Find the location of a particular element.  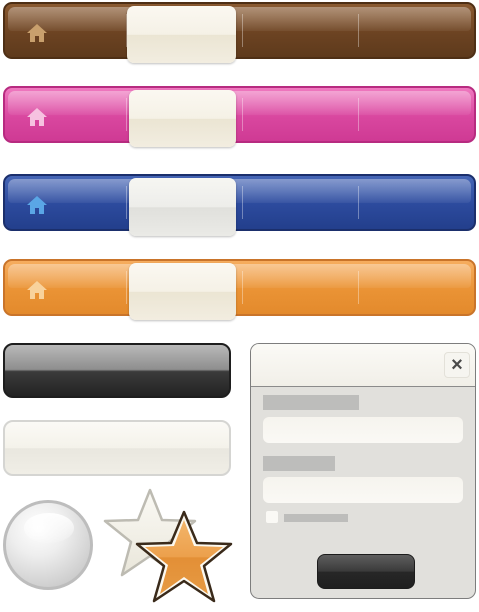

close-icon: × is located at coordinates (457, 365).